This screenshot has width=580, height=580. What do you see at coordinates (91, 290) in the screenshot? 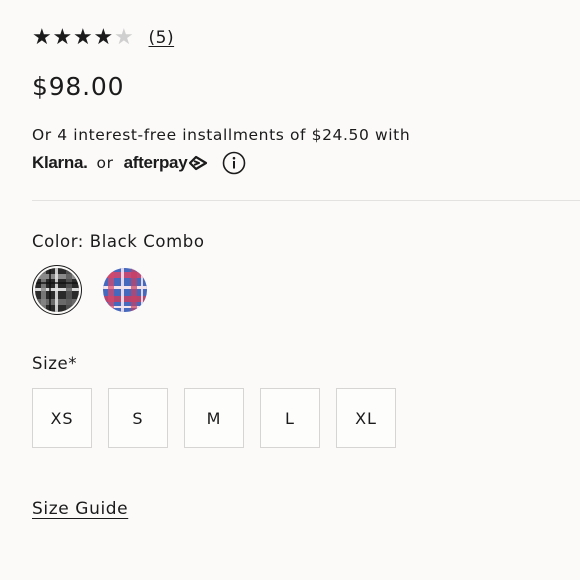
I see `color-swatches` at bounding box center [91, 290].